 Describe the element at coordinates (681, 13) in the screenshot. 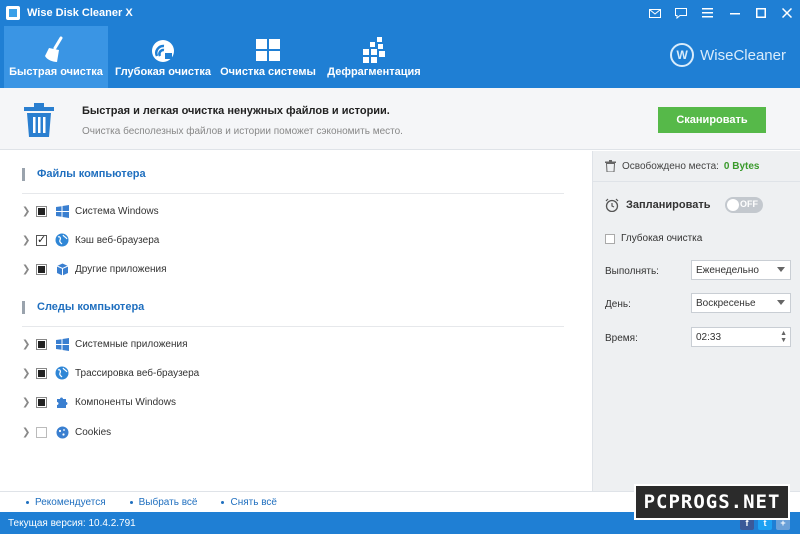

I see `feedback-icon` at that location.